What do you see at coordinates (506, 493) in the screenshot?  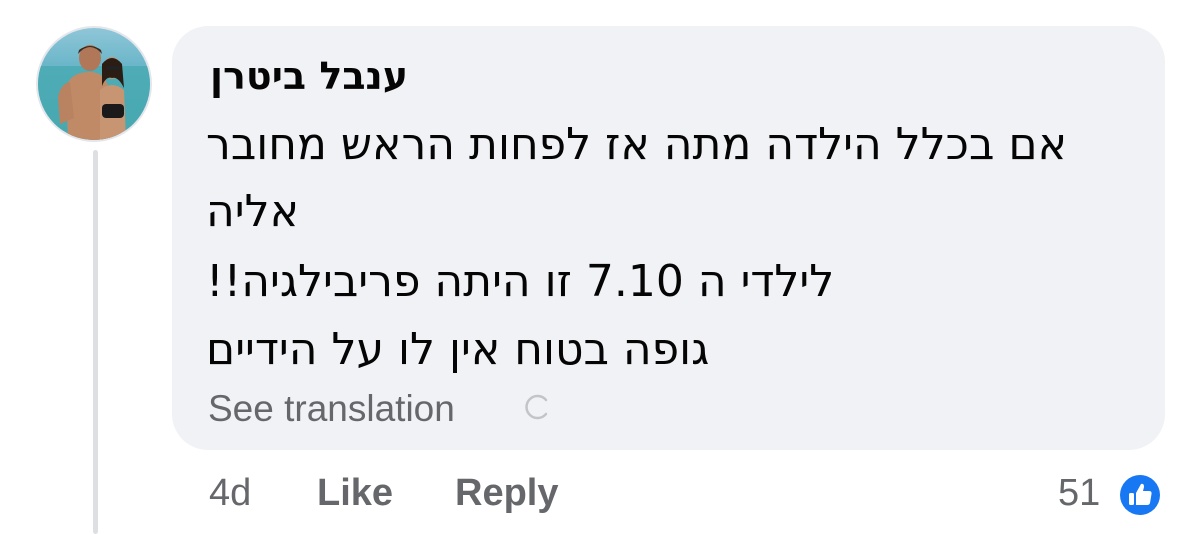 I see `reply-button: Reply` at bounding box center [506, 493].